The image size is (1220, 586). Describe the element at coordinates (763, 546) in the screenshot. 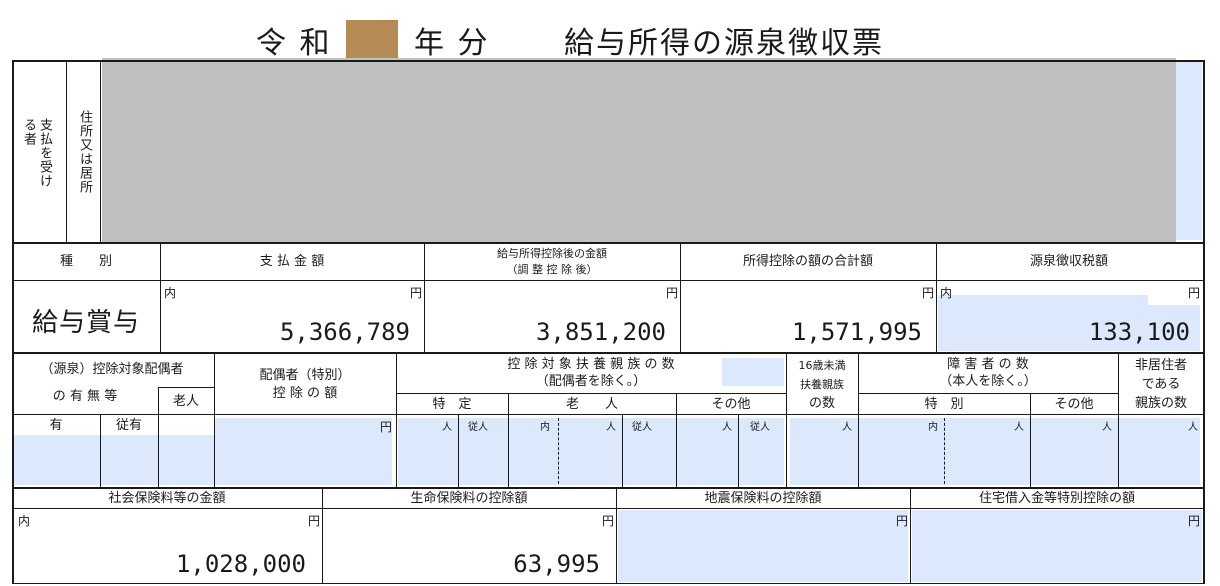

I see `quake-fill` at that location.